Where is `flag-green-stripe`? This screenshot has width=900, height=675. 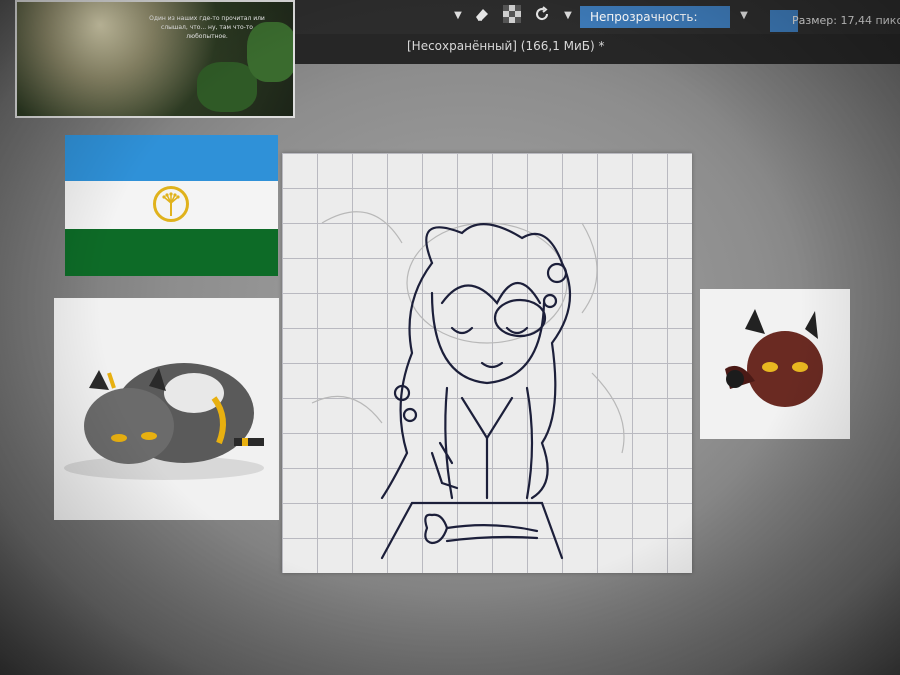 flag-green-stripe is located at coordinates (171, 252).